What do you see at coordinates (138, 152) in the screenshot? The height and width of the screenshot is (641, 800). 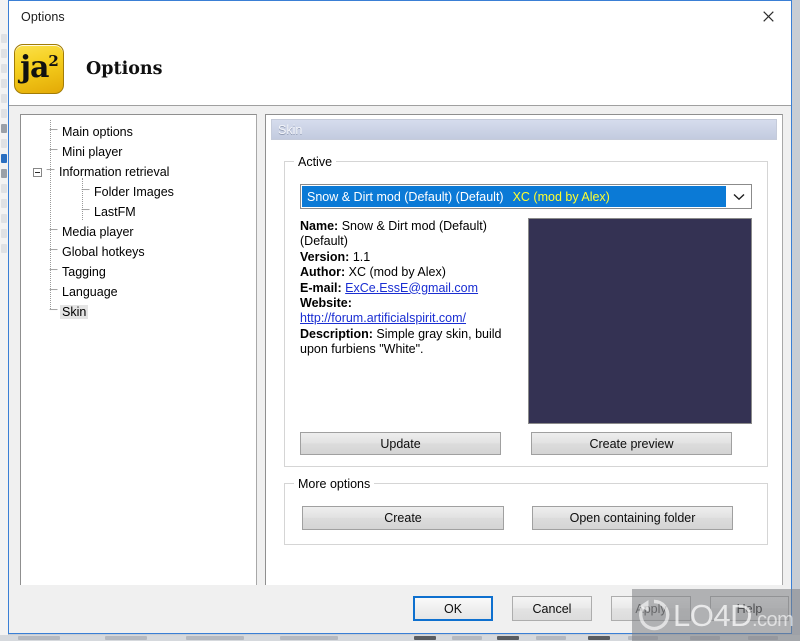 I see `sidebar-item-mini-player: ─ Mini player` at bounding box center [138, 152].